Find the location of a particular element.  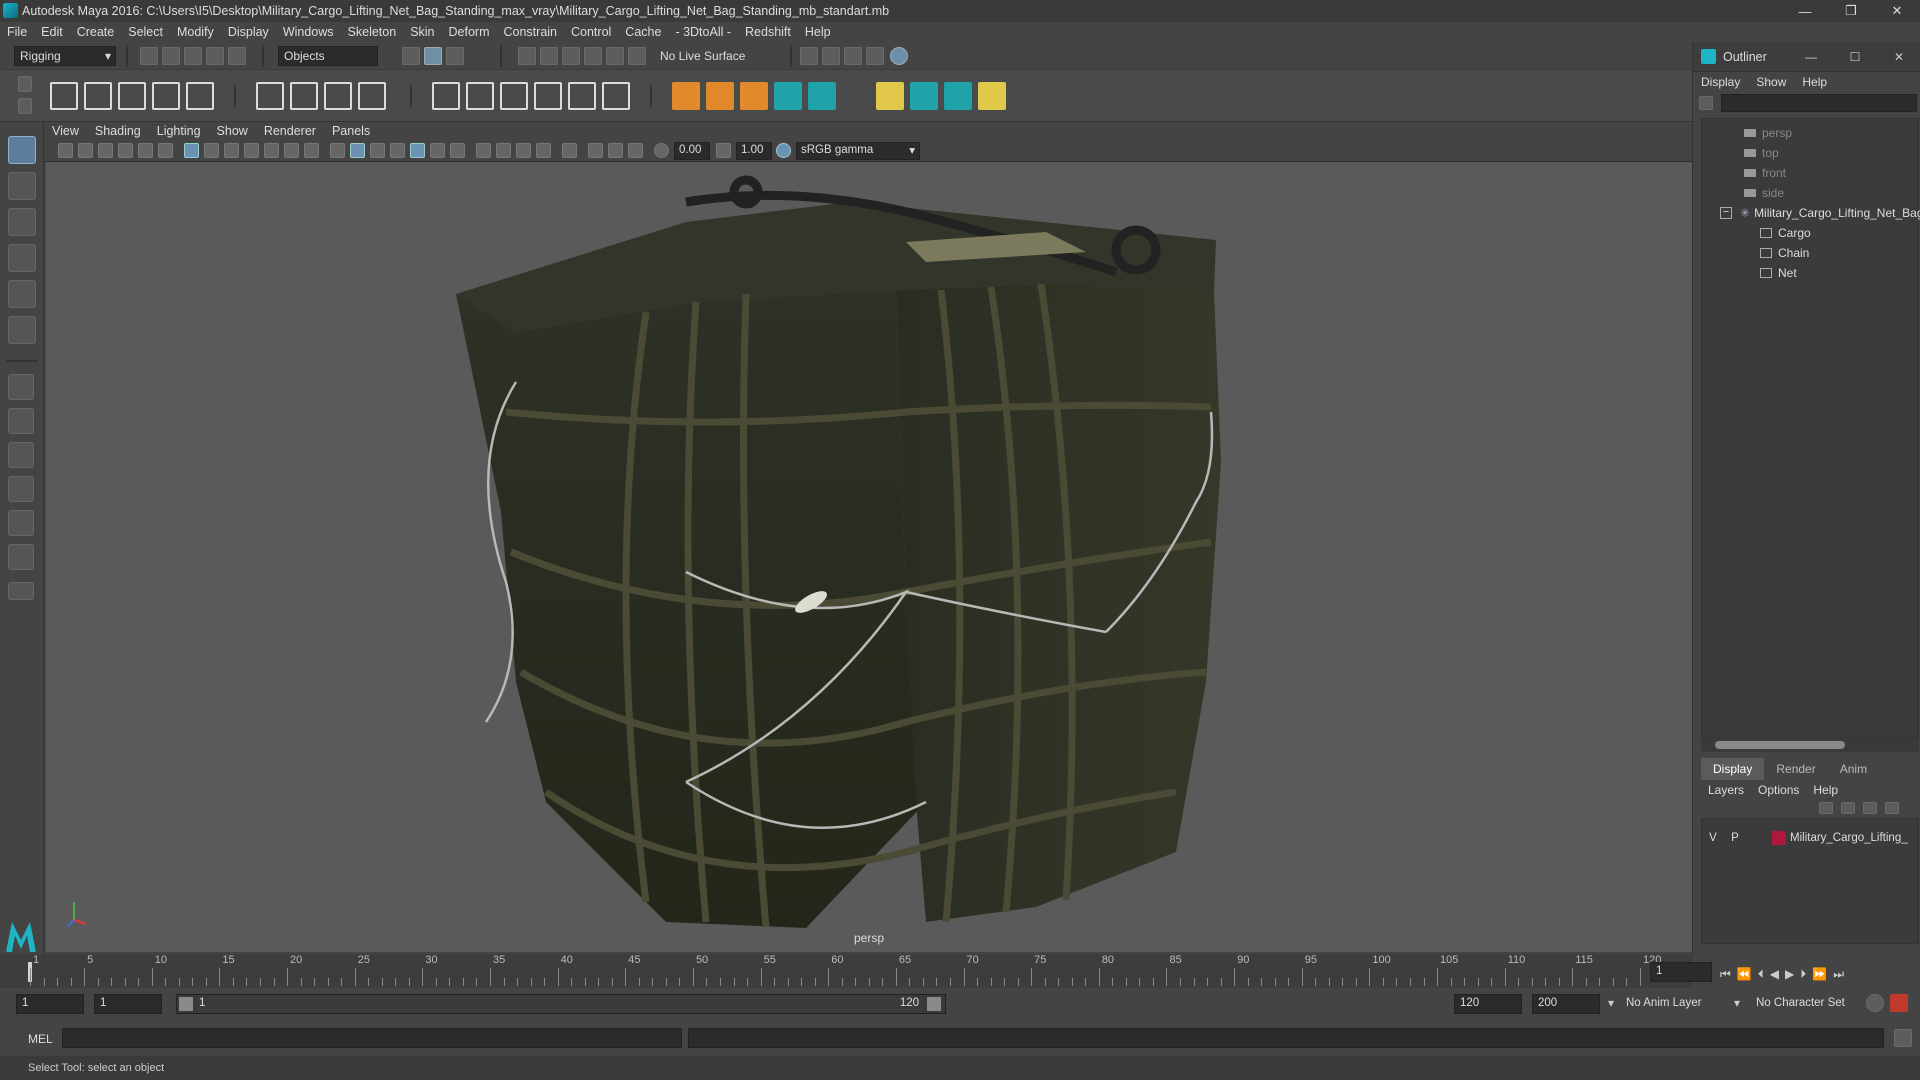

scale-tool-icon is located at coordinates (22, 330).